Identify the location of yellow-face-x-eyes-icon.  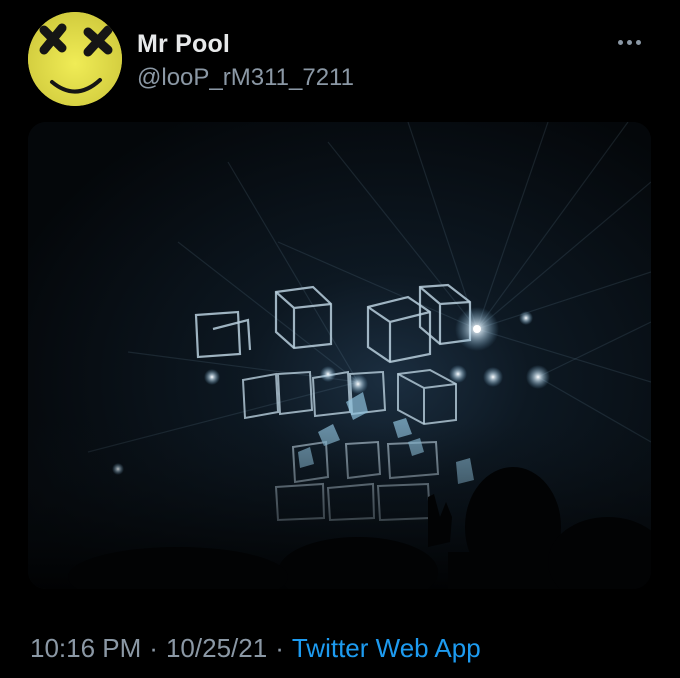
(75, 59).